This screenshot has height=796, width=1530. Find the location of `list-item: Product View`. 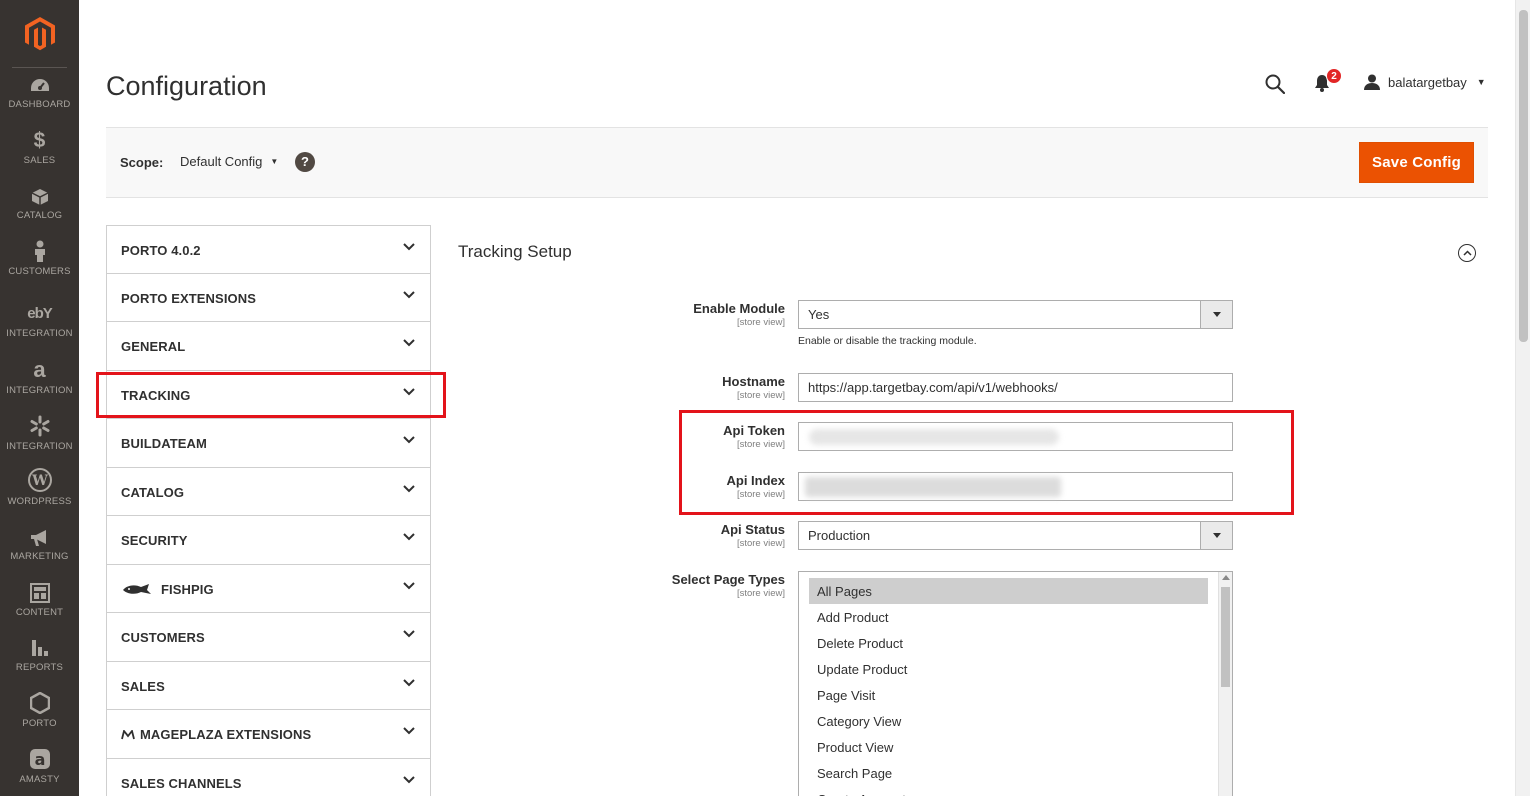

list-item: Product View is located at coordinates (1008, 747).